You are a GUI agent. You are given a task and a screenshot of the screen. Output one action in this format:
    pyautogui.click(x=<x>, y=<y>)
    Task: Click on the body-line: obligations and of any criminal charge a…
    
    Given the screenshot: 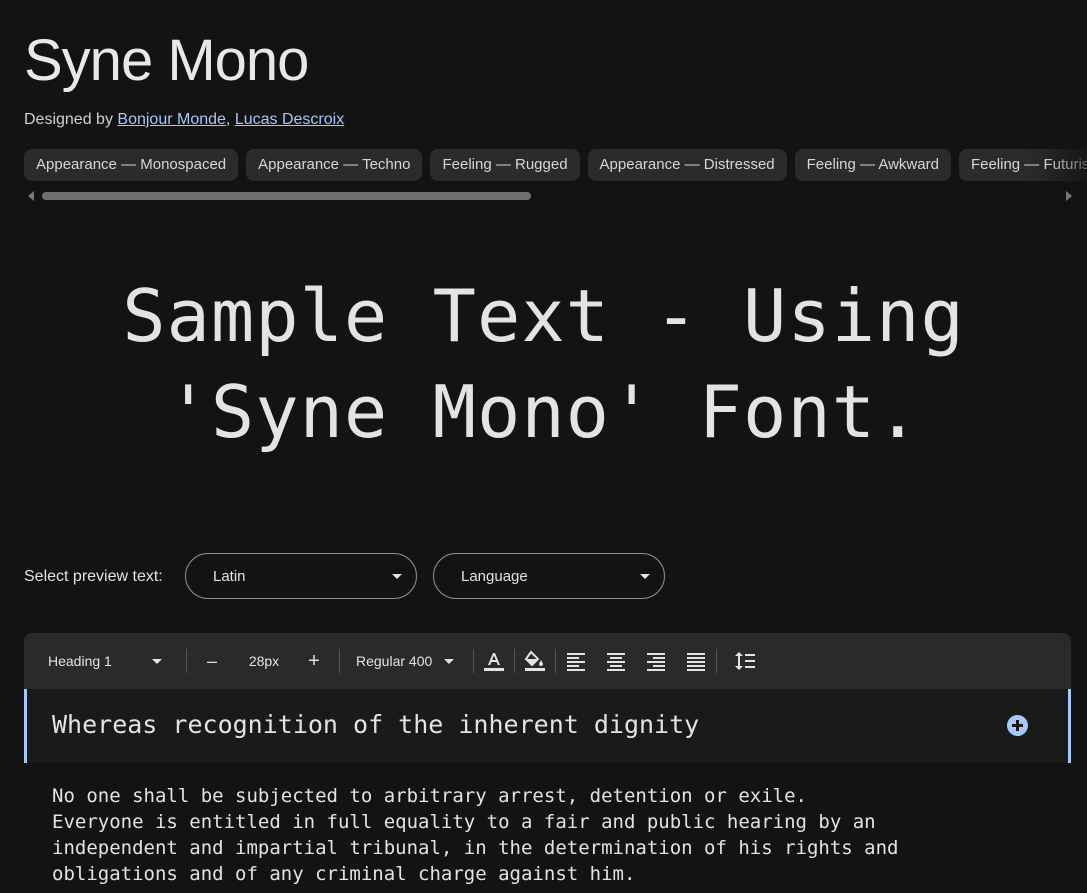 What is the action you would take?
    pyautogui.click(x=344, y=874)
    